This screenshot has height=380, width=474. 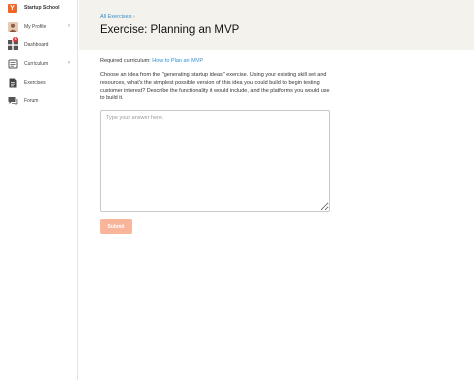 What do you see at coordinates (36, 64) in the screenshot?
I see `sidebar-item-label: Curriculum` at bounding box center [36, 64].